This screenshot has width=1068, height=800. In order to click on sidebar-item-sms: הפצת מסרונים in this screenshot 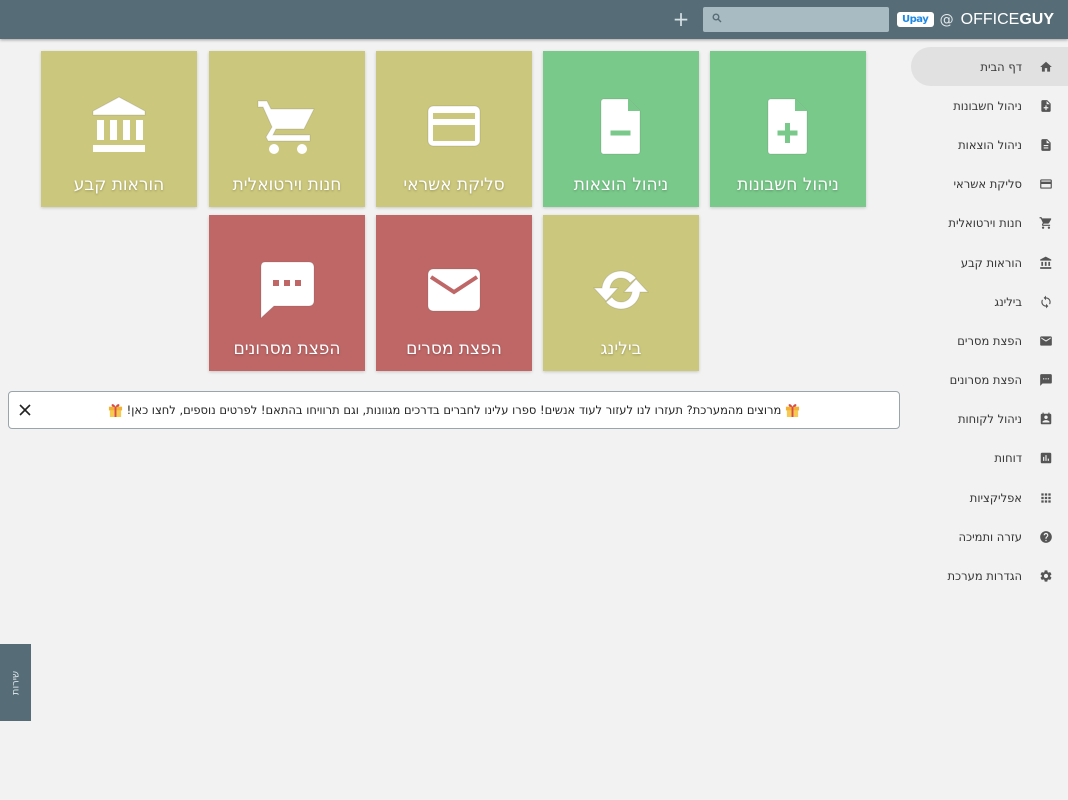, I will do `click(989, 380)`.